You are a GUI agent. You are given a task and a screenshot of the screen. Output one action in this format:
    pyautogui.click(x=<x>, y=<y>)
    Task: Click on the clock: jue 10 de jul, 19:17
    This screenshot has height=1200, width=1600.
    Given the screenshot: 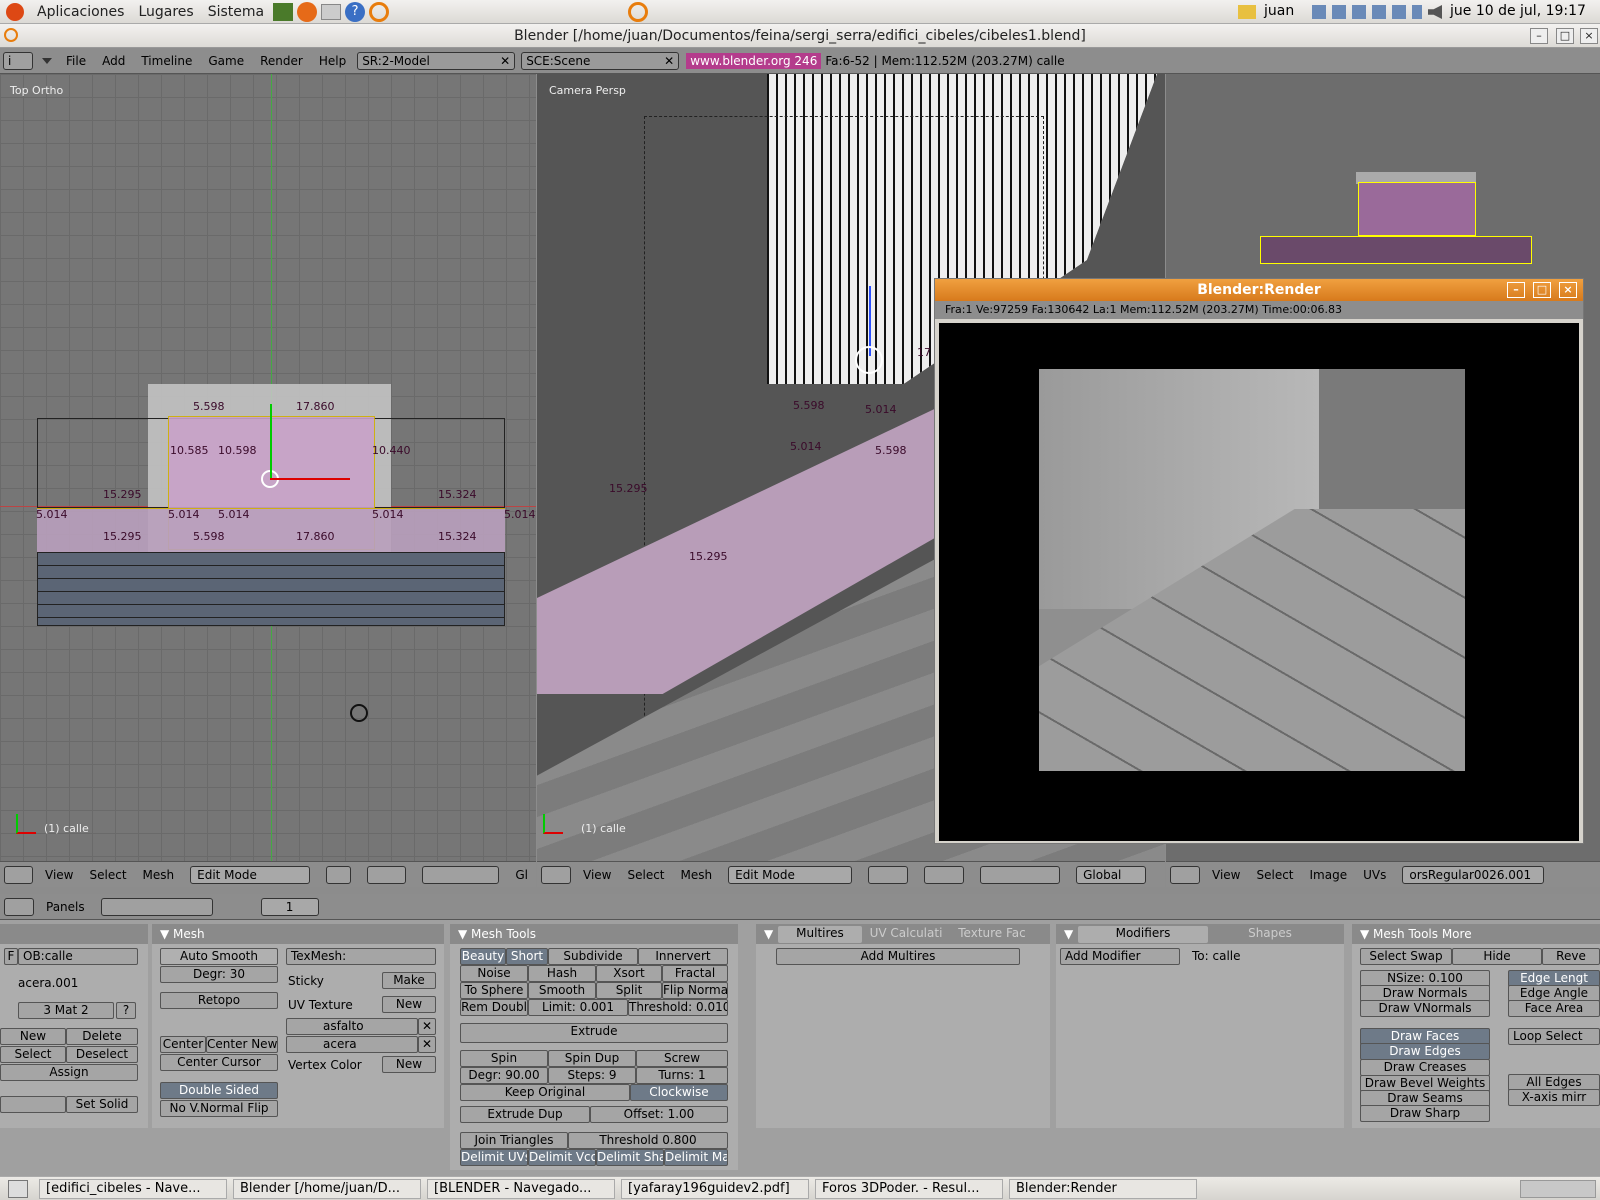 What is the action you would take?
    pyautogui.click(x=1518, y=11)
    